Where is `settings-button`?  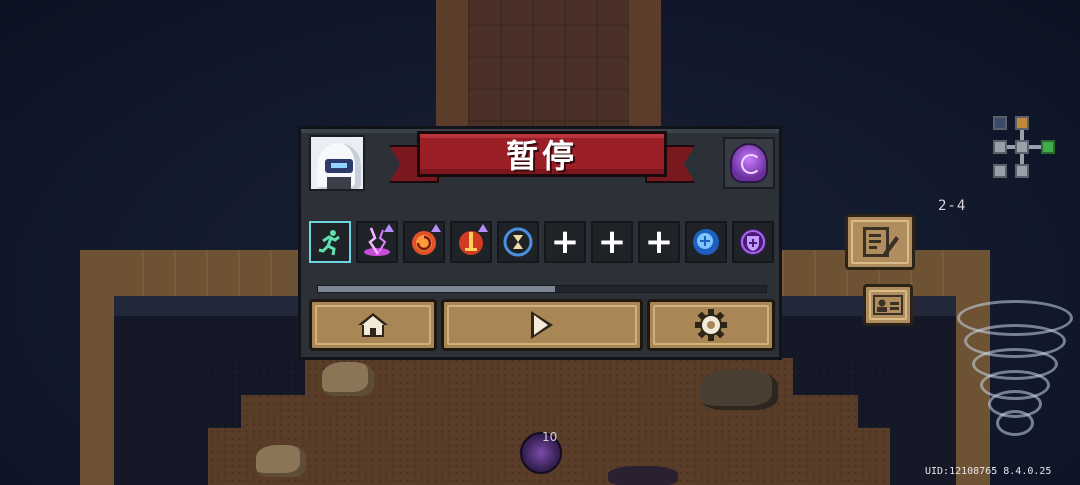 settings-button is located at coordinates (711, 325).